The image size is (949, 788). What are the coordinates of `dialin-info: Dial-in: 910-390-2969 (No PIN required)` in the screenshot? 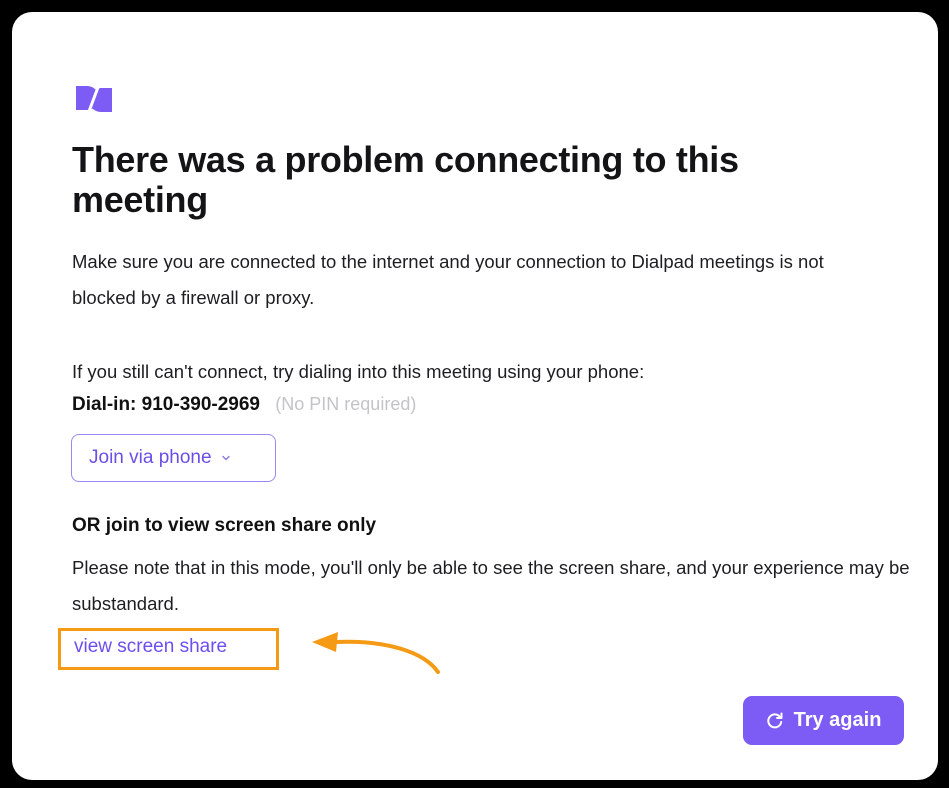 It's located at (244, 404).